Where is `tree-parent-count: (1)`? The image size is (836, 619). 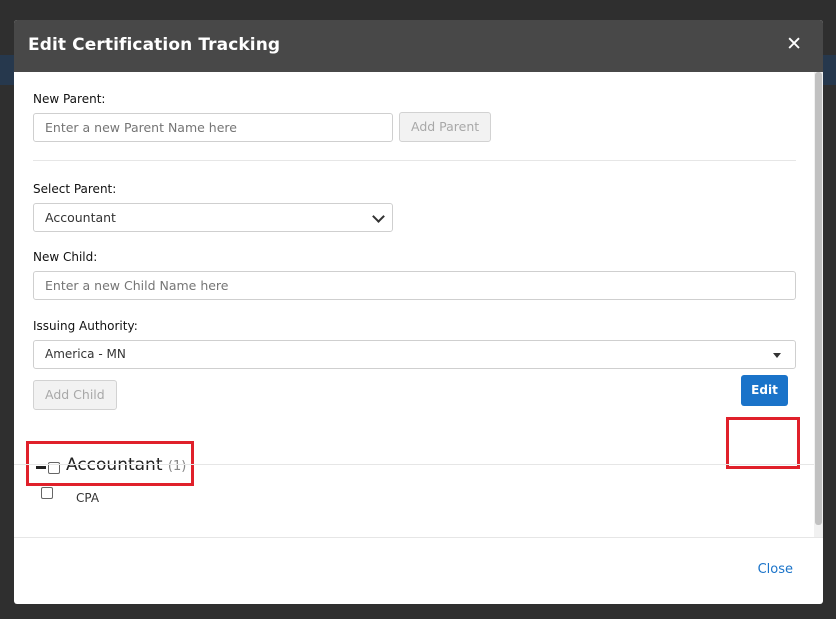
tree-parent-count: (1) is located at coordinates (177, 466).